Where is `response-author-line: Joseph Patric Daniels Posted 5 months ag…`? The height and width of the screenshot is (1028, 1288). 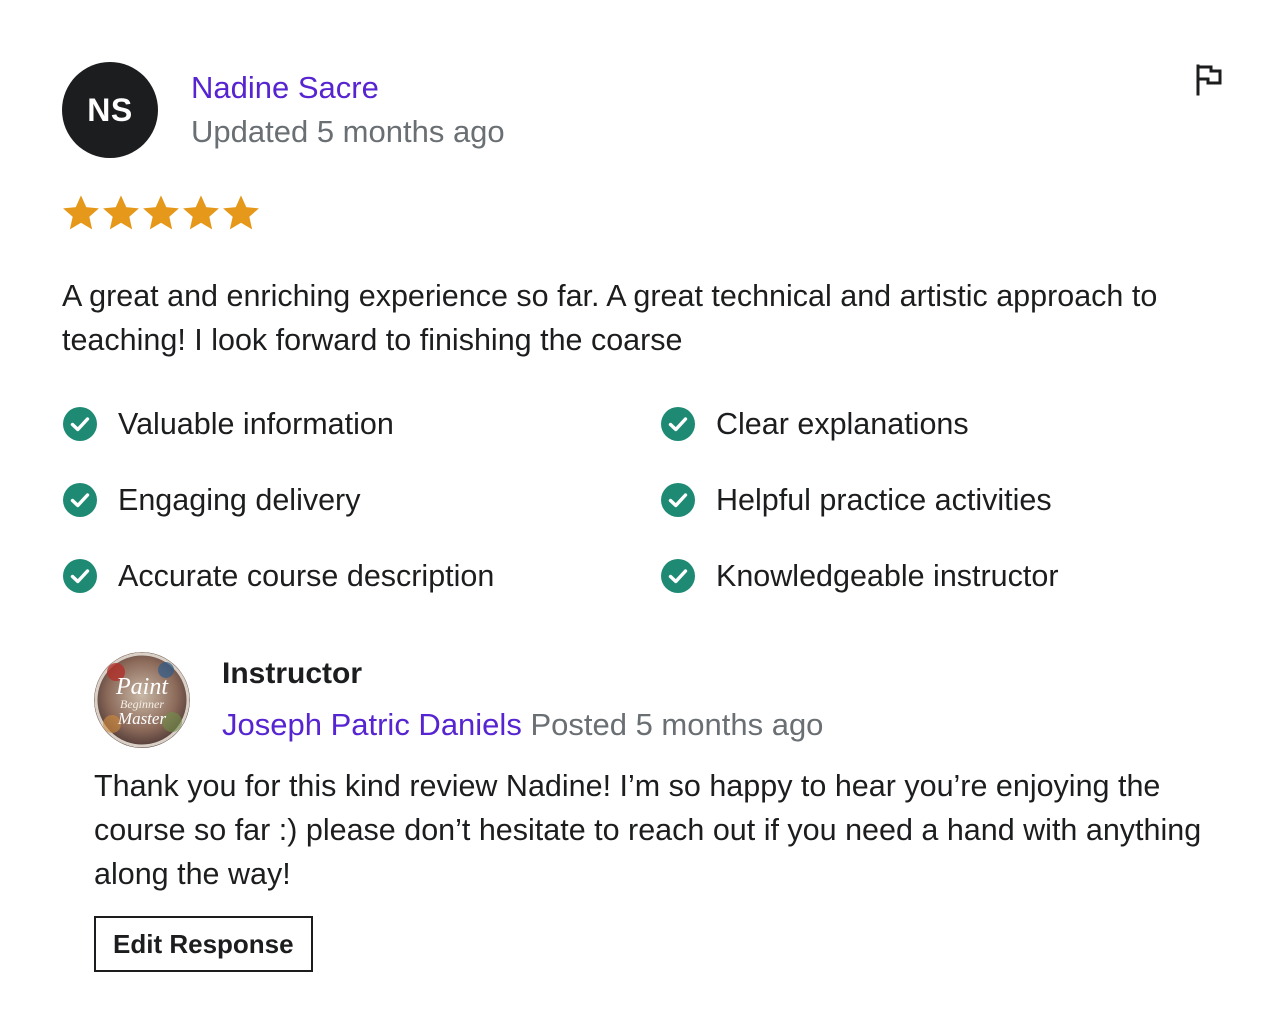 response-author-line: Joseph Patric Daniels Posted 5 months ag… is located at coordinates (522, 725).